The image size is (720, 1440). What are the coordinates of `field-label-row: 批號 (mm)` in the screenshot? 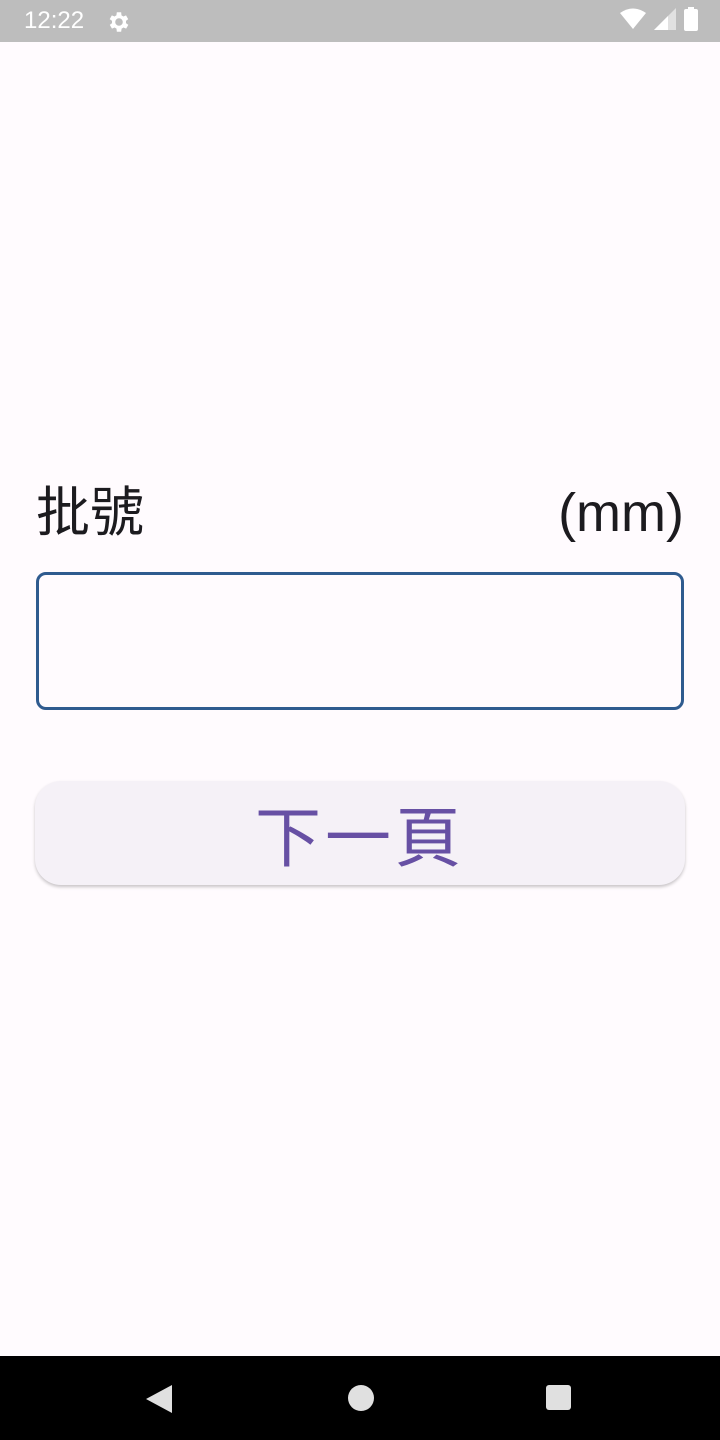 It's located at (360, 513).